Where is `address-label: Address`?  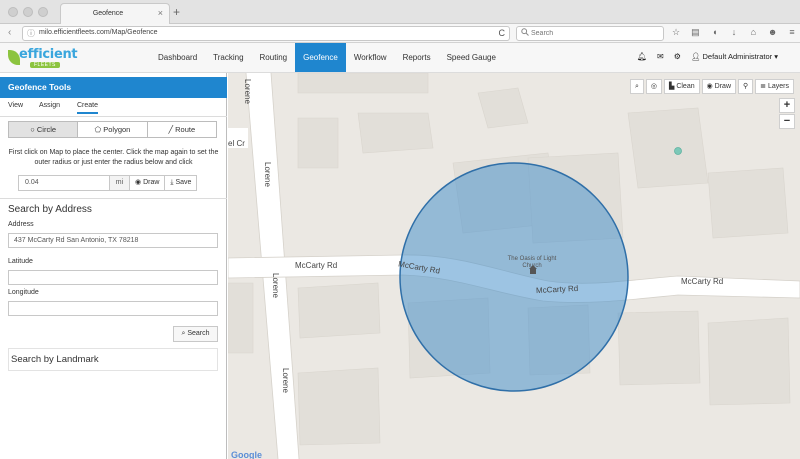 address-label: Address is located at coordinates (21, 224).